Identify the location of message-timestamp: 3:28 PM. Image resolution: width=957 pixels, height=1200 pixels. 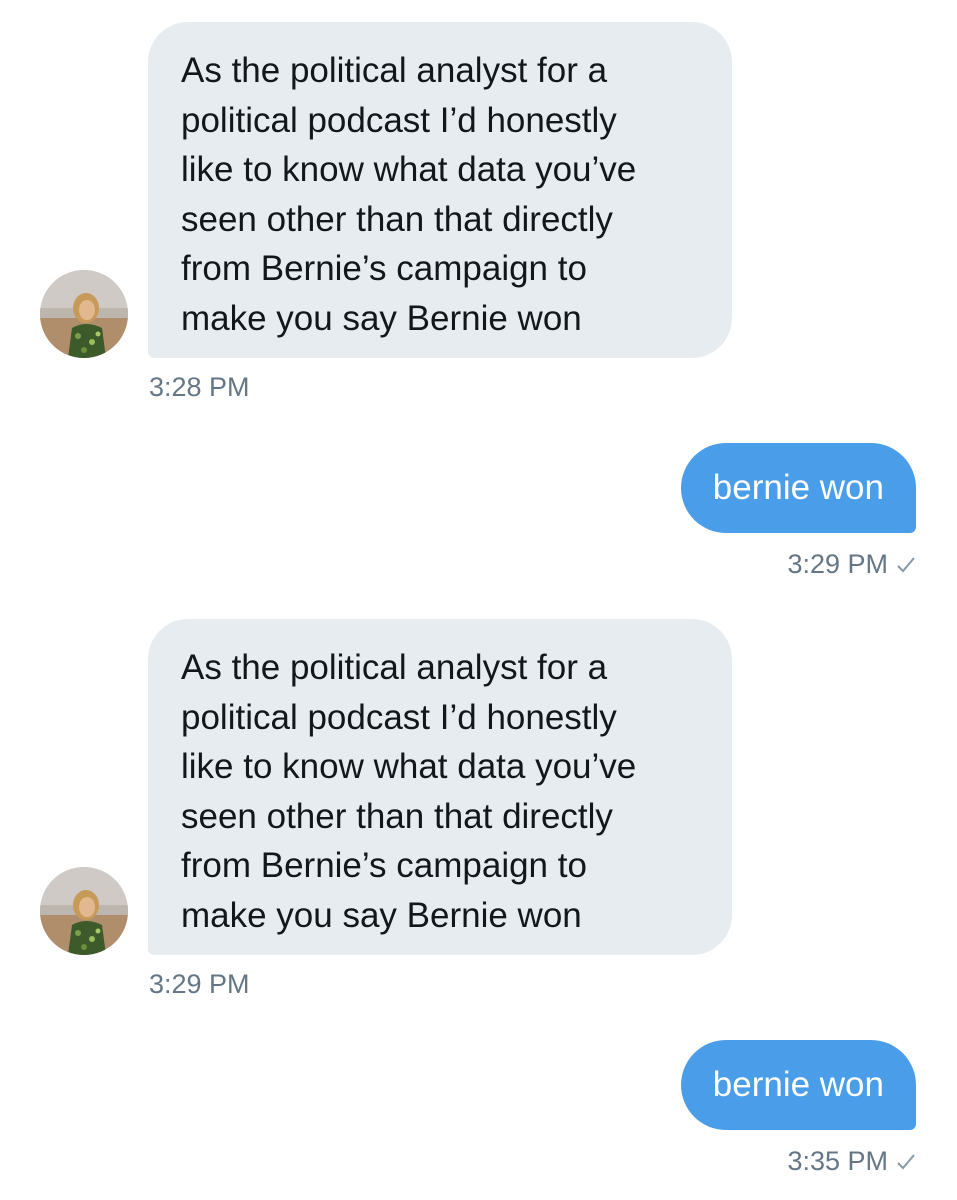
(199, 387).